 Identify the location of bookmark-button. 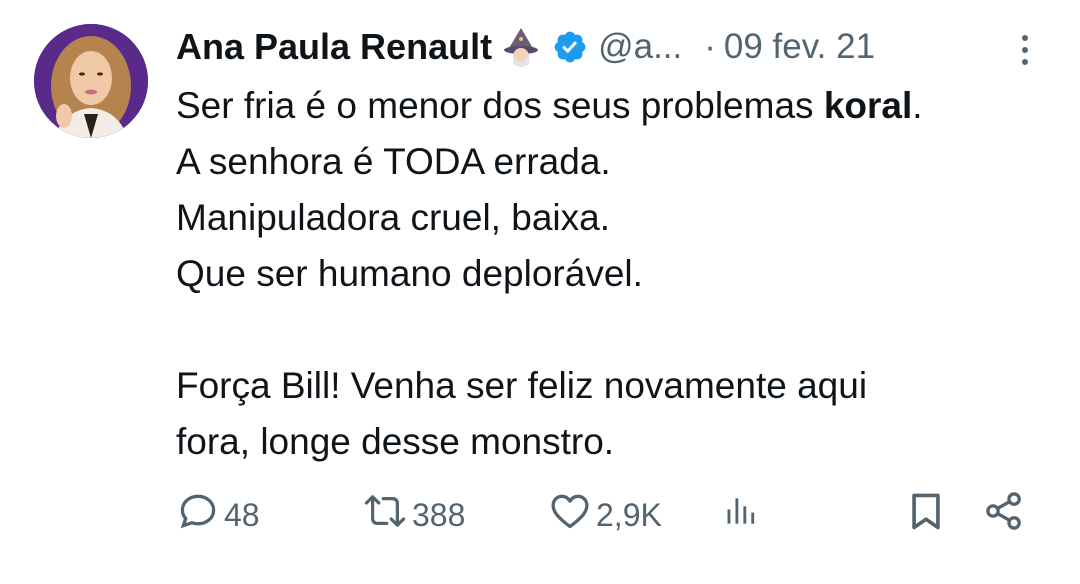
(926, 515).